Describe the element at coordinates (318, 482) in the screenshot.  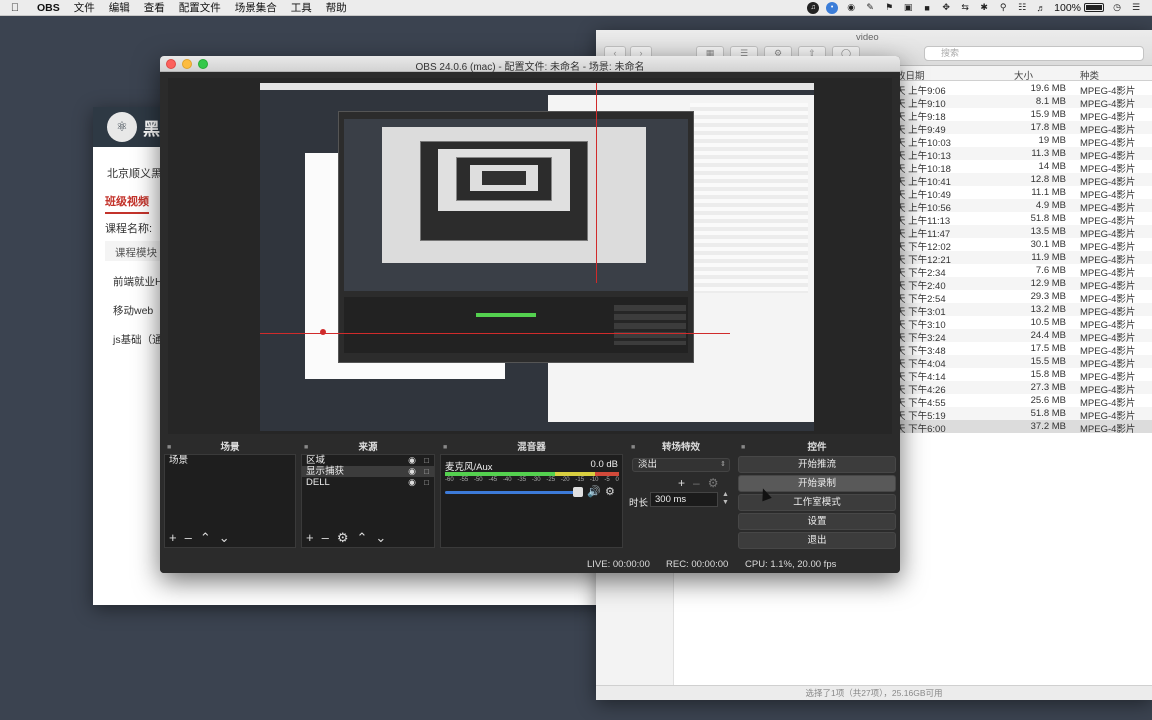
I see `source-name: DELL` at that location.